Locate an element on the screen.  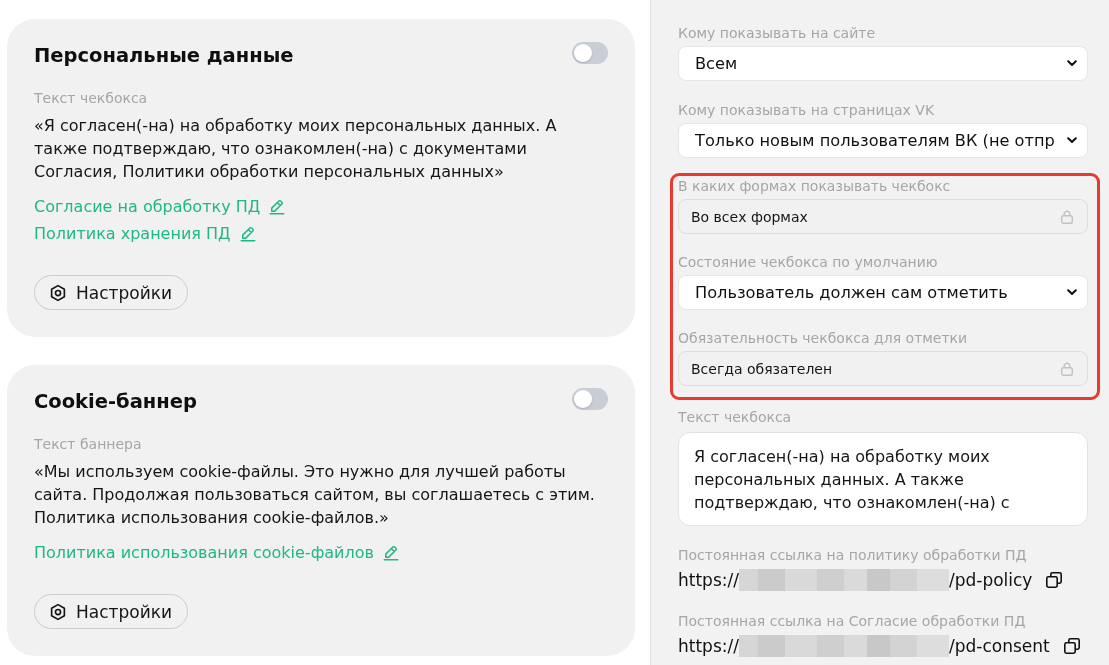
readonly-field: Во всех формах is located at coordinates (883, 216).